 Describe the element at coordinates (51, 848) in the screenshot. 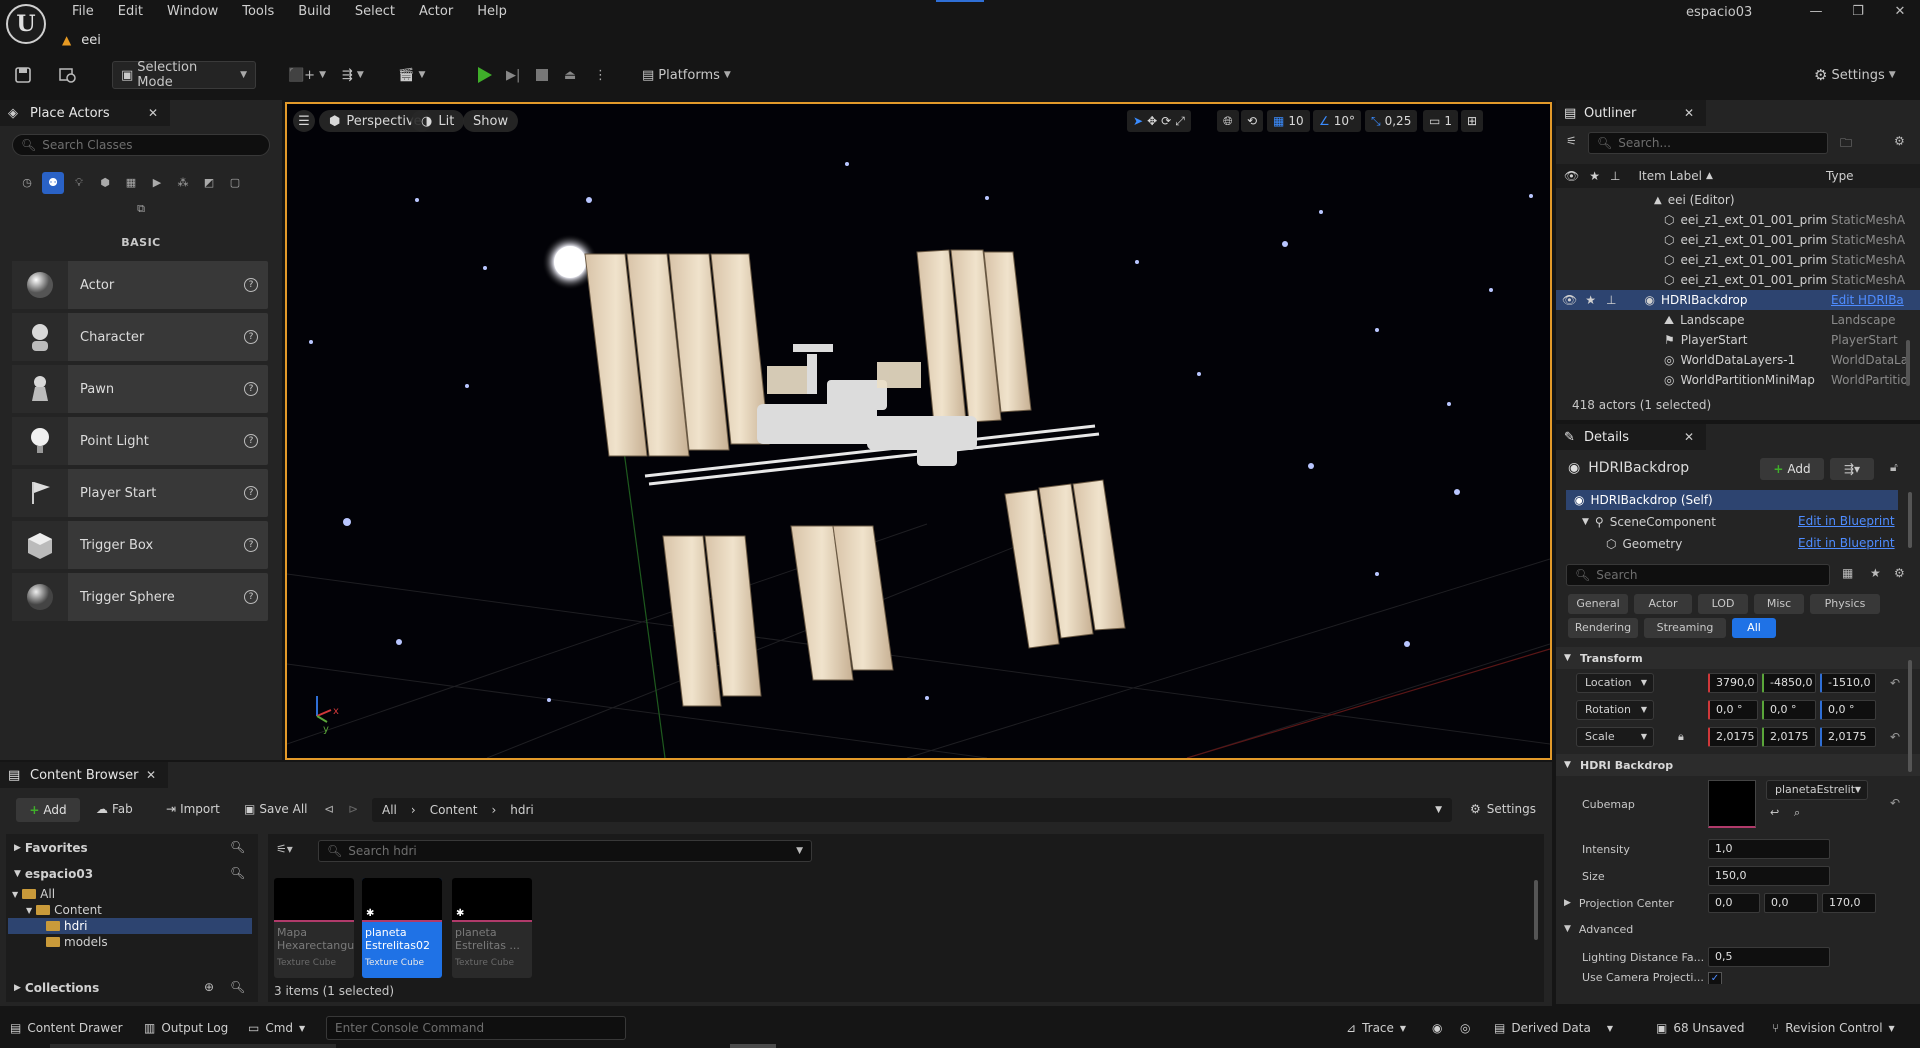

I see `favorites-header: ▶ Favorites` at that location.